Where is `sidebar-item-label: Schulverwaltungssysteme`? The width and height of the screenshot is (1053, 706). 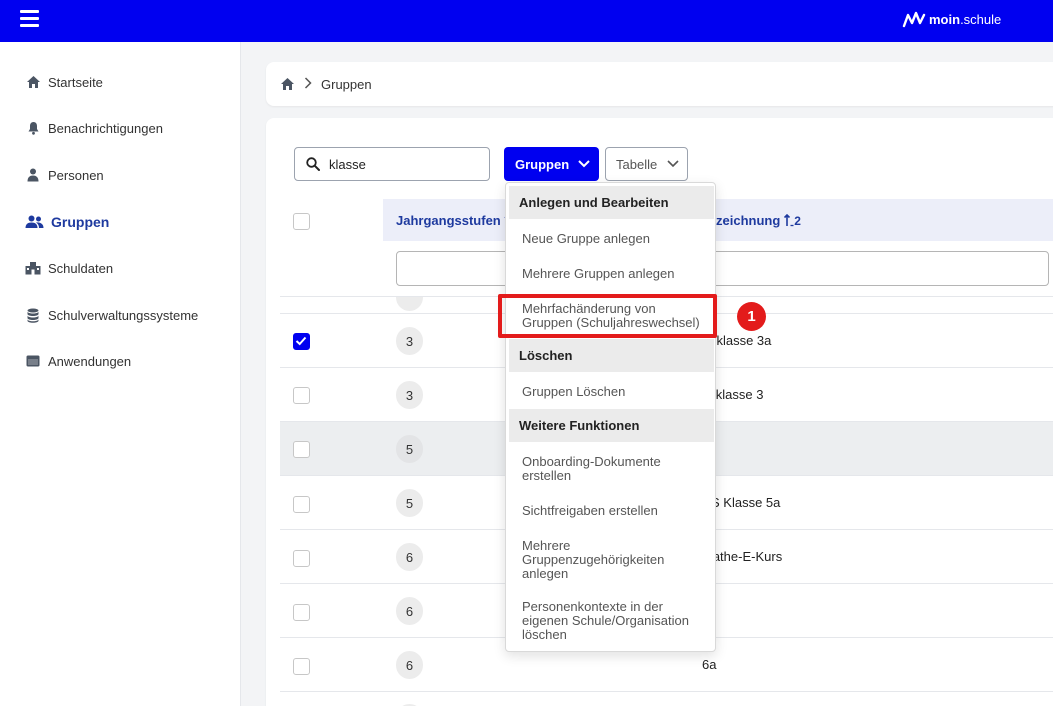
sidebar-item-label: Schulverwaltungssysteme is located at coordinates (123, 315).